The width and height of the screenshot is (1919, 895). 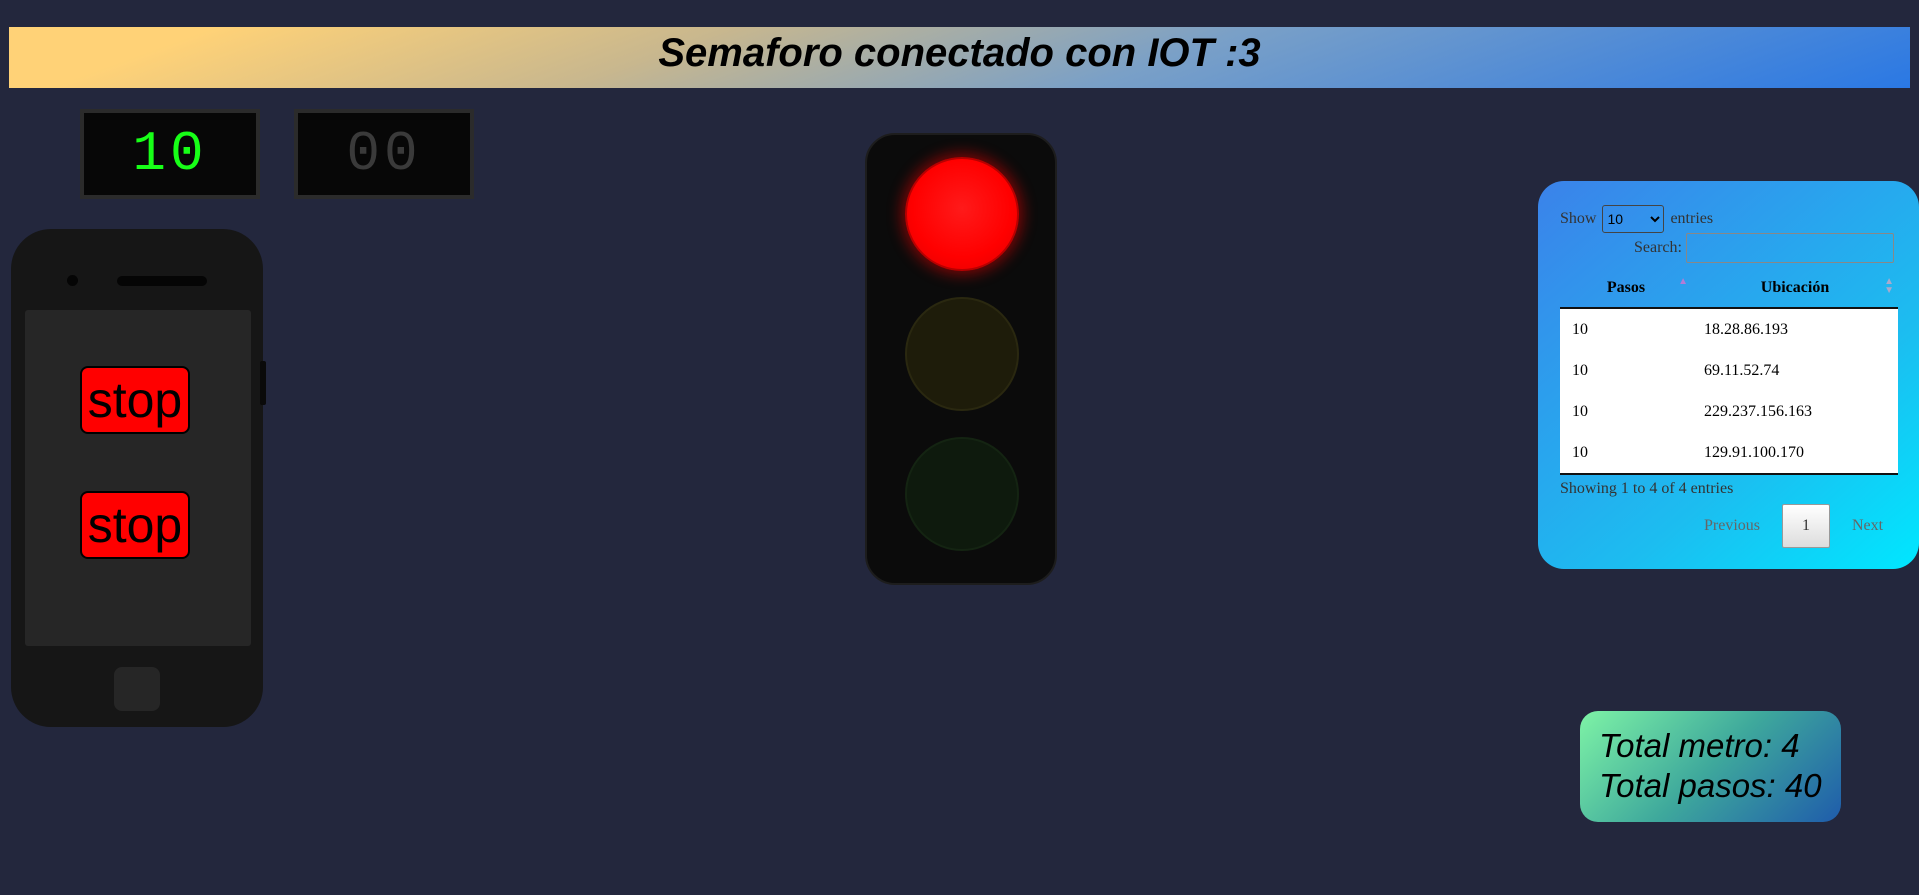 What do you see at coordinates (1692, 218) in the screenshot?
I see `entries-label: entries` at bounding box center [1692, 218].